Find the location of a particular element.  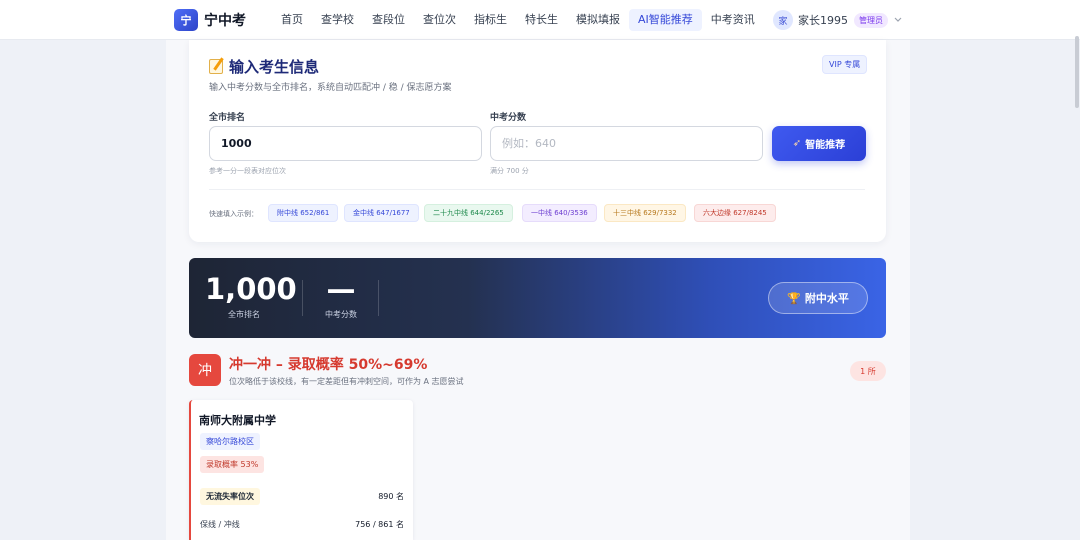

reach-icon: 冲 is located at coordinates (205, 370).